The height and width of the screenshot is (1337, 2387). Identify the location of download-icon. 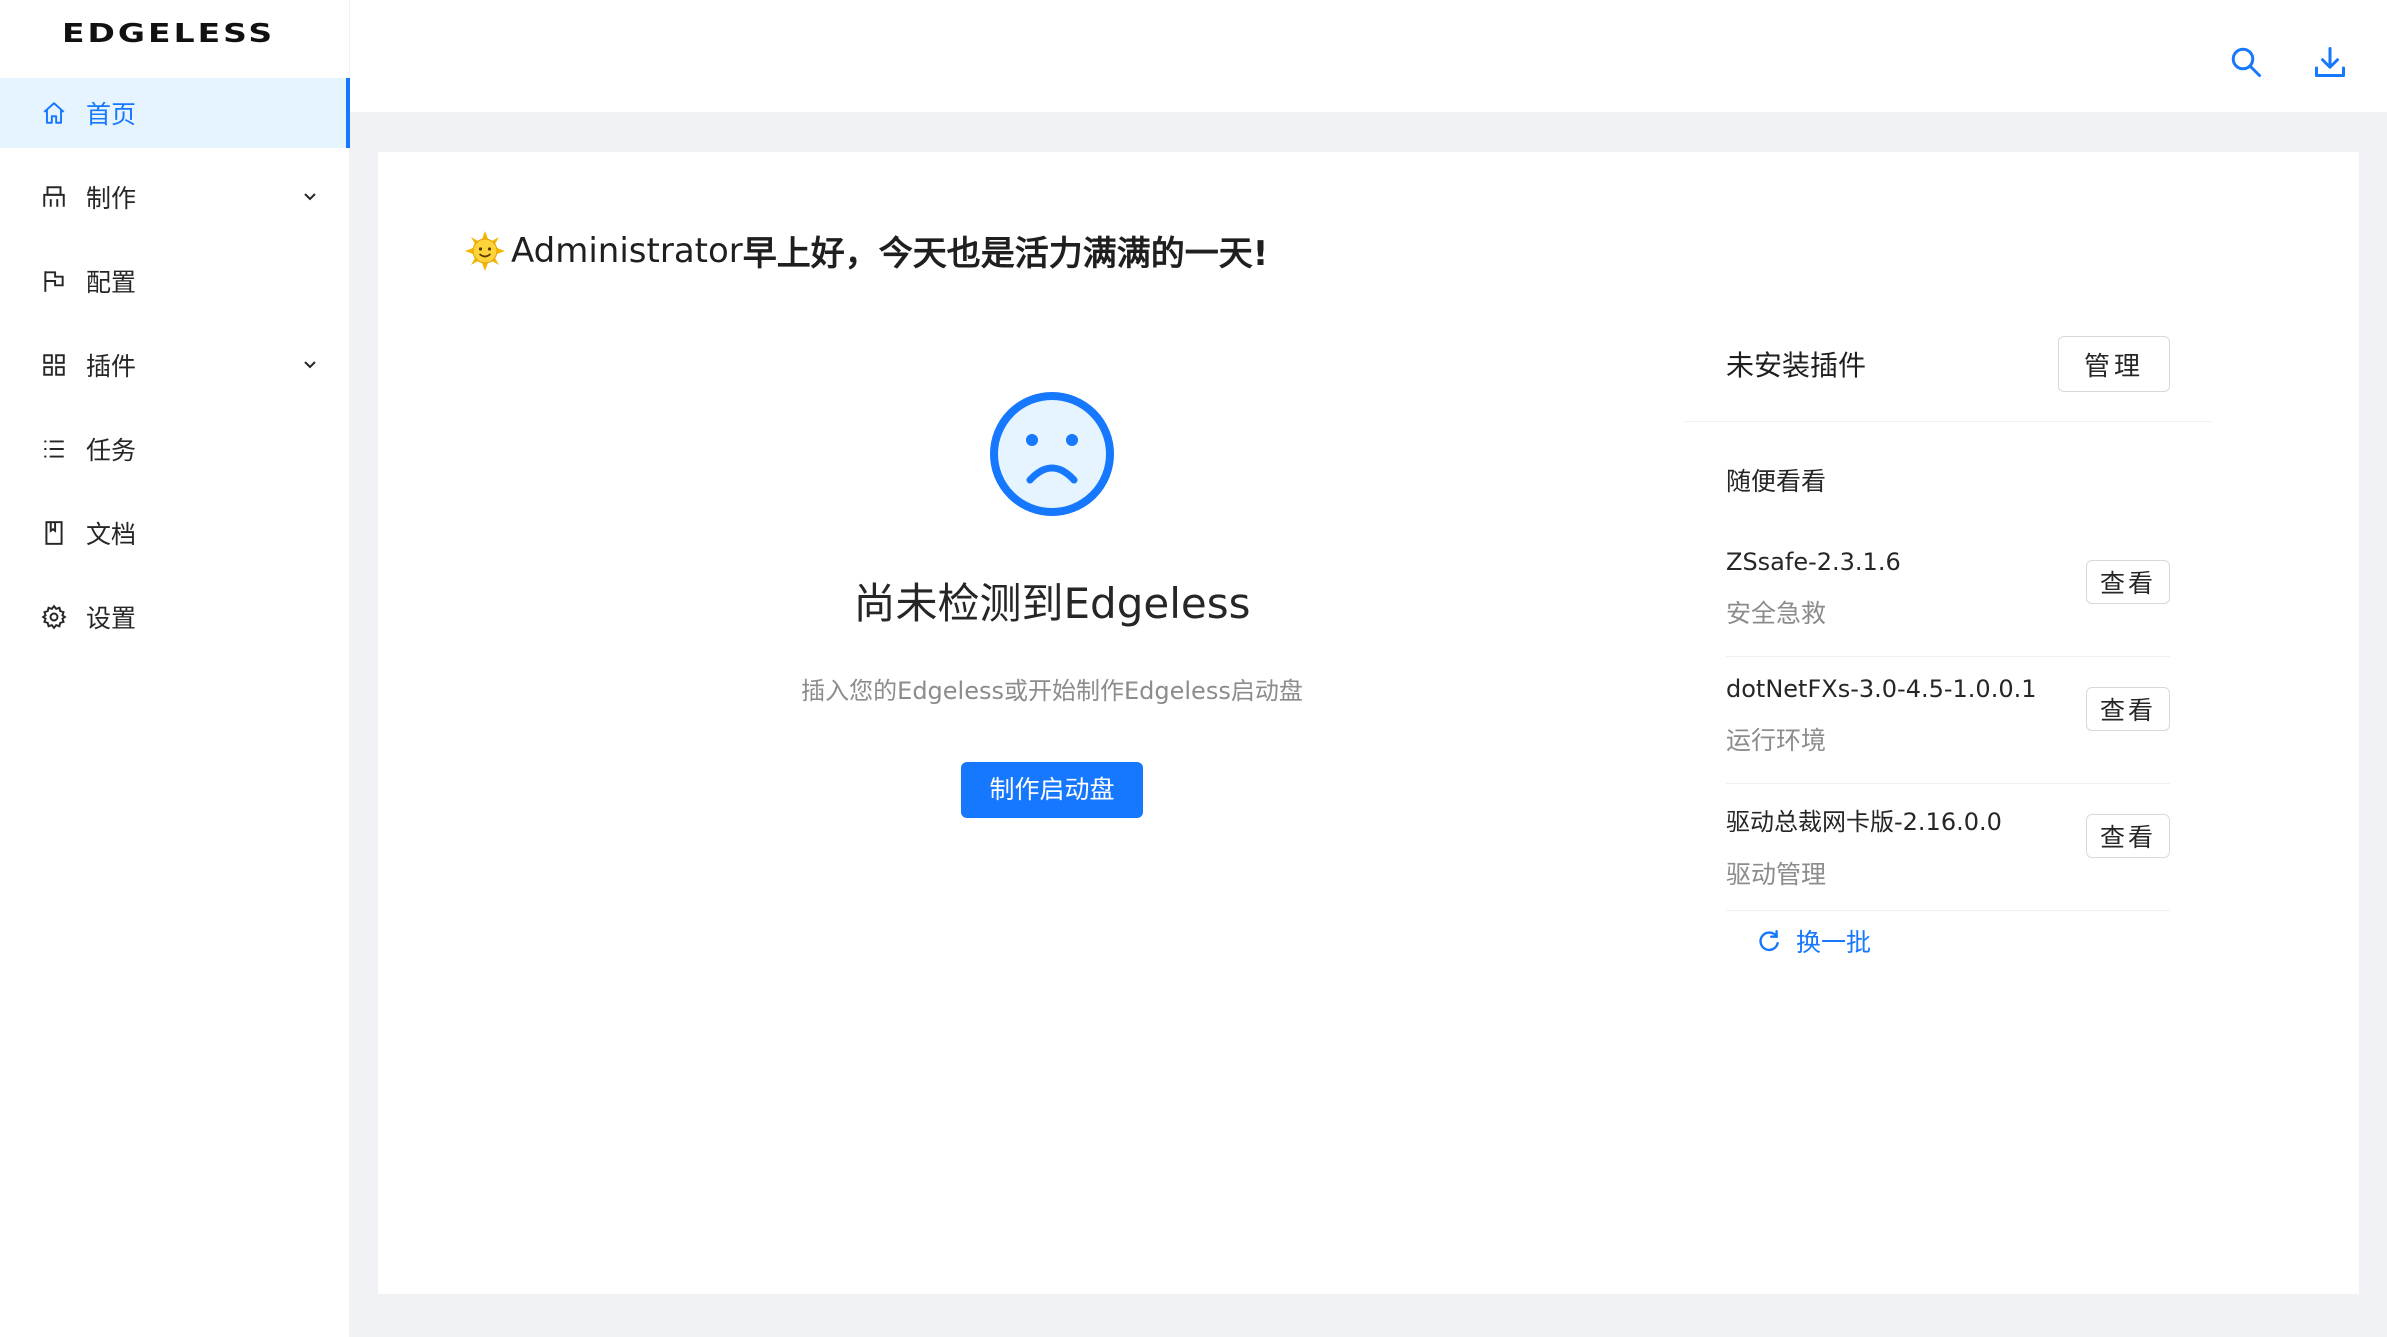
(2330, 62).